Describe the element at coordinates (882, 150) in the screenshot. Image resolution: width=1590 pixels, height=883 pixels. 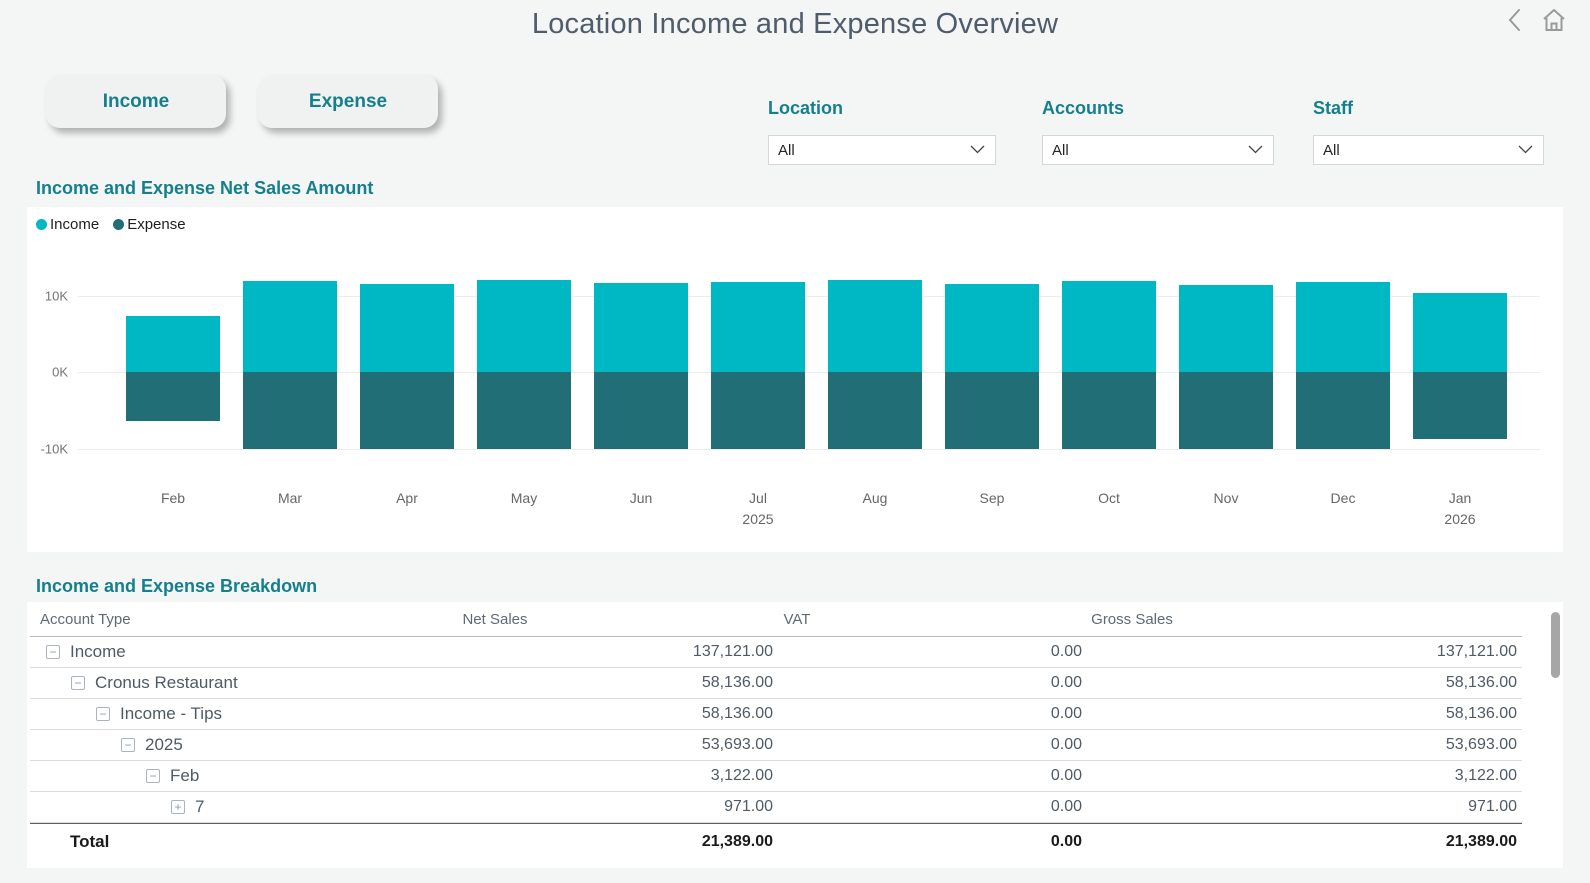
I see `location-dropdown: All` at that location.